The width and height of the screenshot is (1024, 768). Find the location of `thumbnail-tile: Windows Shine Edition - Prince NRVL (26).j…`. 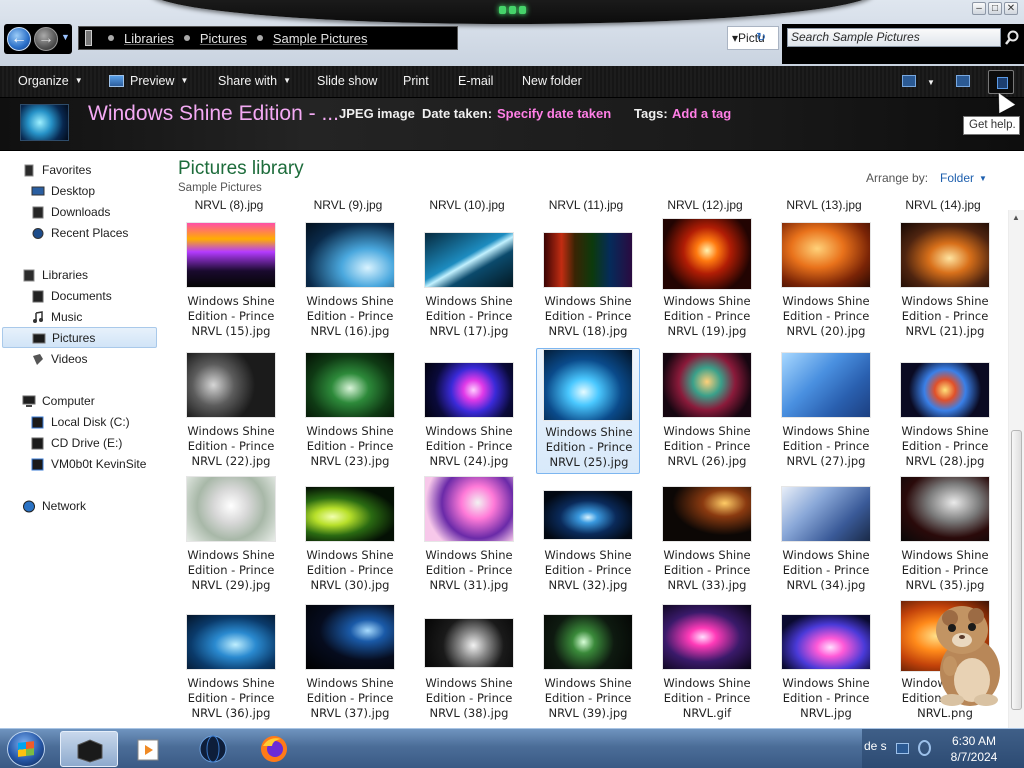

thumbnail-tile: Windows Shine Edition - Prince NRVL (26).j… is located at coordinates (707, 411).